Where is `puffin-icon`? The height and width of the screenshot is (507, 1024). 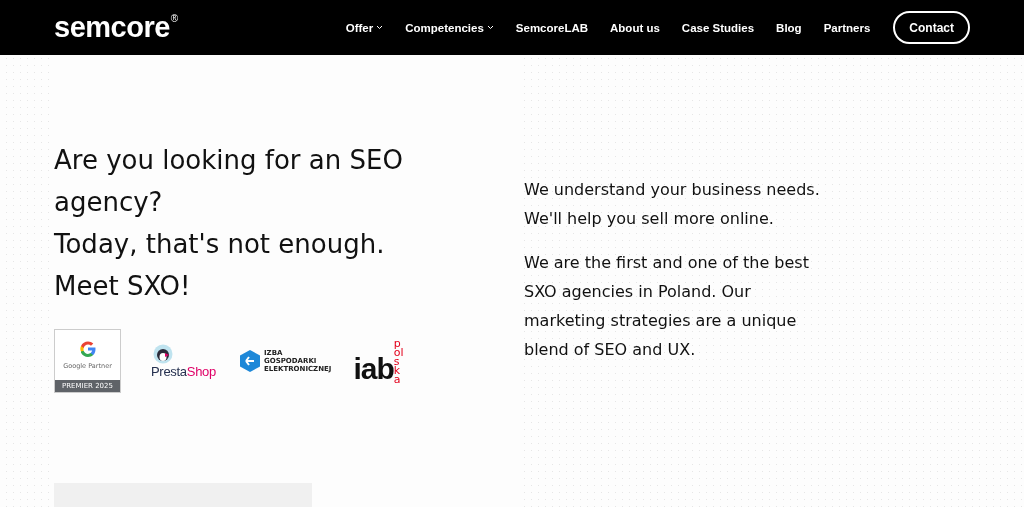 puffin-icon is located at coordinates (163, 353).